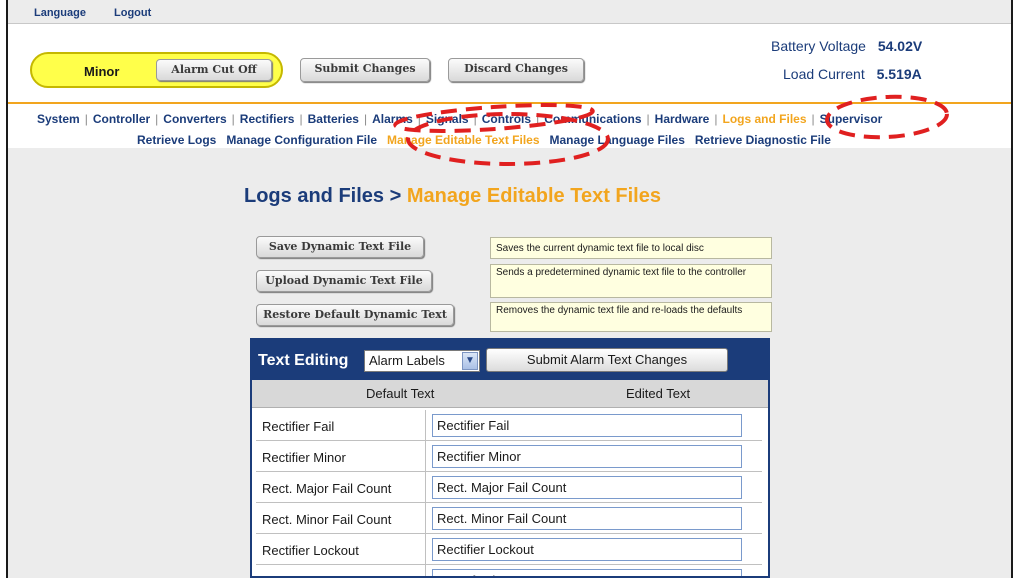 The height and width of the screenshot is (578, 1018). Describe the element at coordinates (340, 247) in the screenshot. I see `save-dynamic-text-button: Save Dynamic Text File` at that location.